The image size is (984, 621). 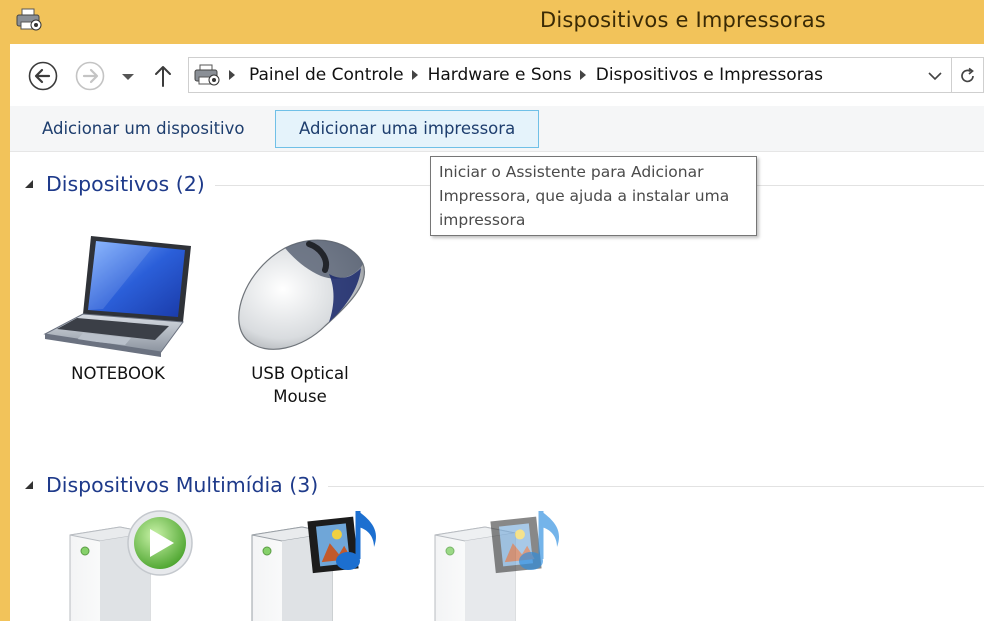 What do you see at coordinates (683, 20) in the screenshot?
I see `window-title: Dispositivos e Impressoras` at bounding box center [683, 20].